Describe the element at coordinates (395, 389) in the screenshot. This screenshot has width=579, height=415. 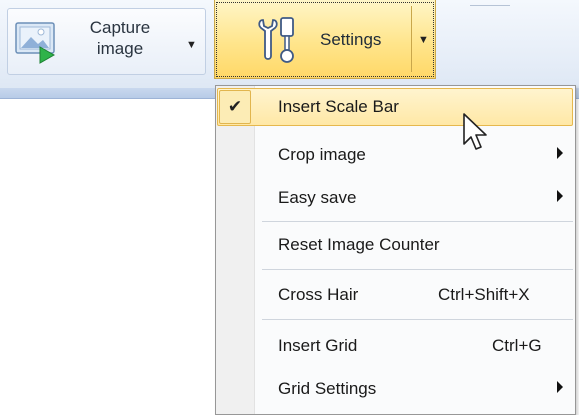
I see `menu-item-grid-settings: Grid Settings` at that location.